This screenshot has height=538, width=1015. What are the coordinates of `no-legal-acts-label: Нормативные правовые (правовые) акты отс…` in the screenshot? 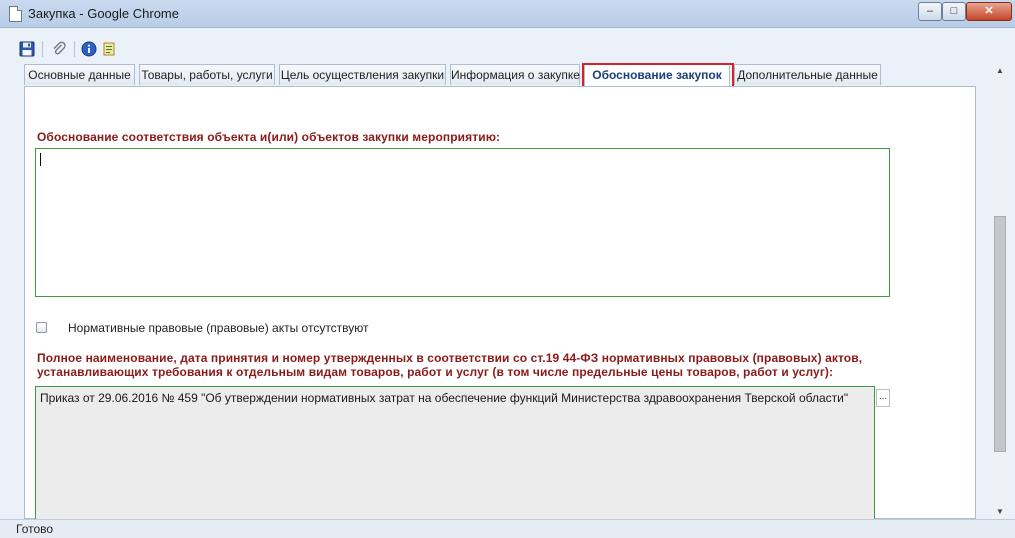 It's located at (218, 328).